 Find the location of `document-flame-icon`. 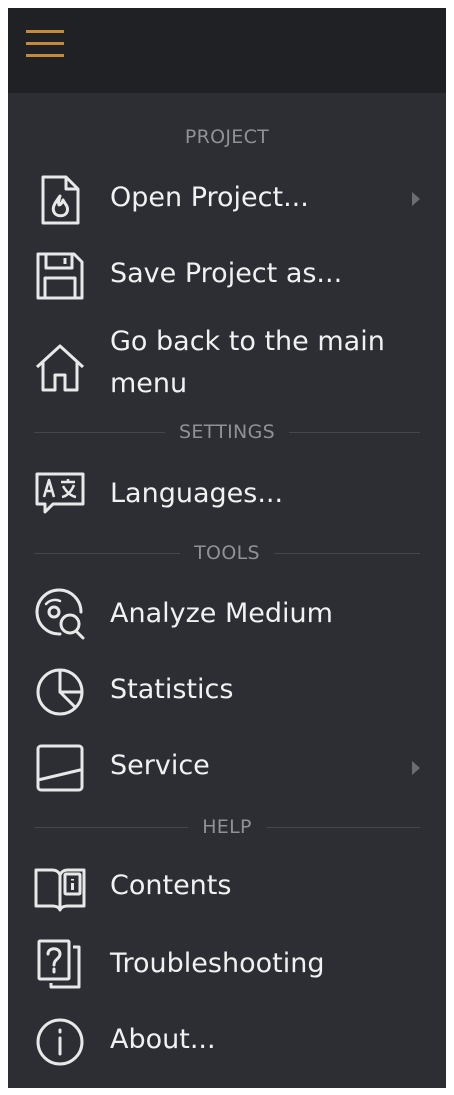

document-flame-icon is located at coordinates (60, 200).